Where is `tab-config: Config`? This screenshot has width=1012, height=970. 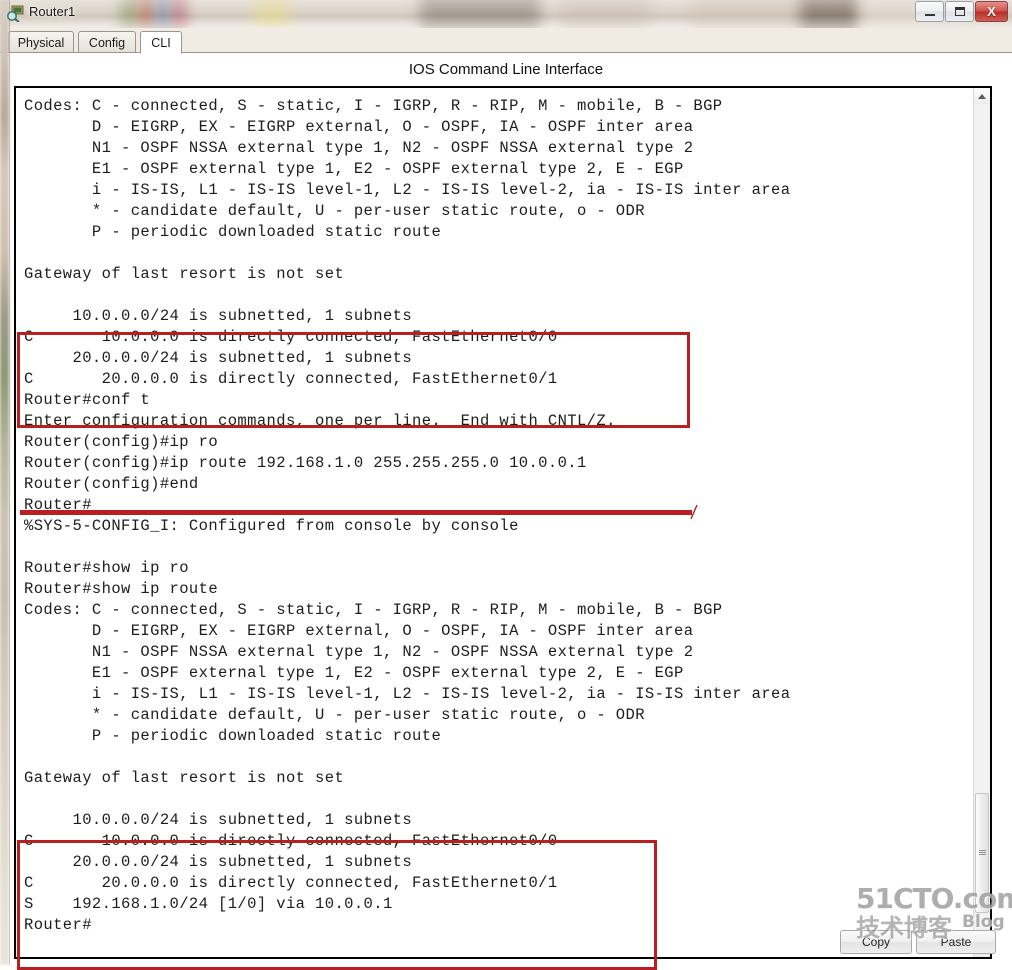
tab-config: Config is located at coordinates (107, 42).